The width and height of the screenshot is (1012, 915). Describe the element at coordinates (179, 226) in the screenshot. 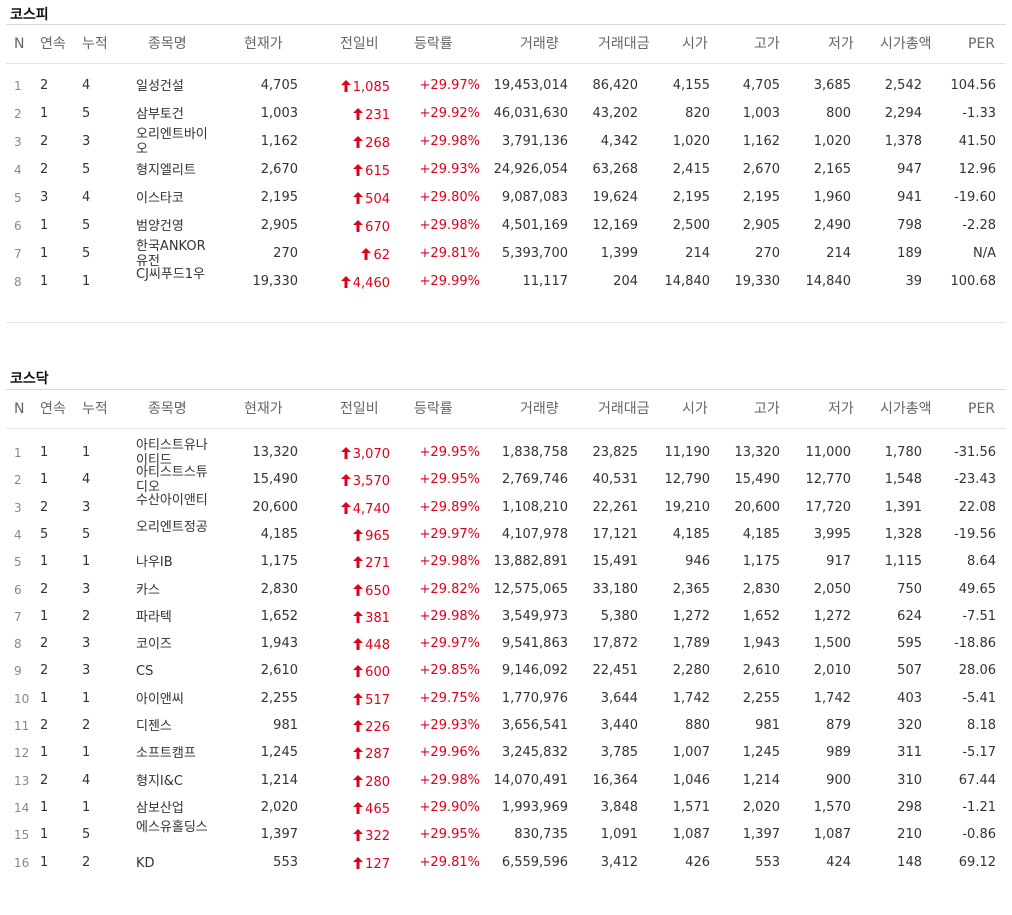

I see `stock-name-link: 범양건영` at that location.